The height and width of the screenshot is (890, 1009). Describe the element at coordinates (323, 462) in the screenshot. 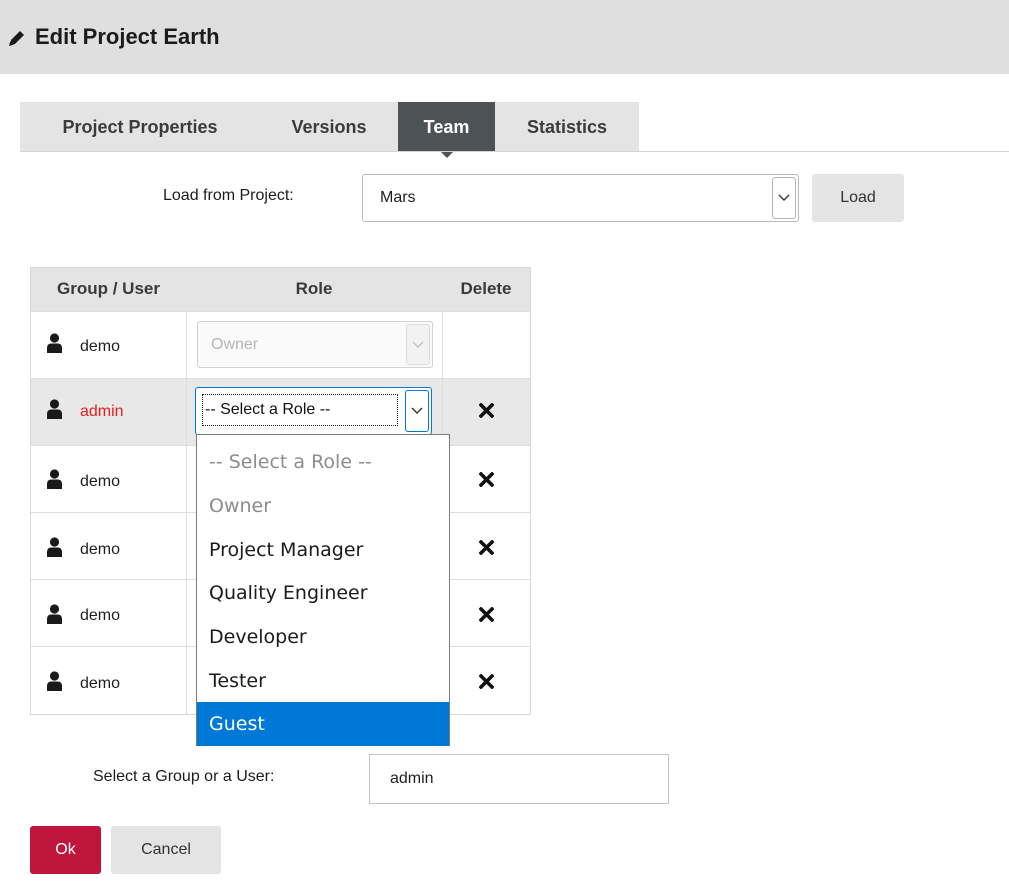

I see `role-option-placeholder: -- Select a Role --` at that location.